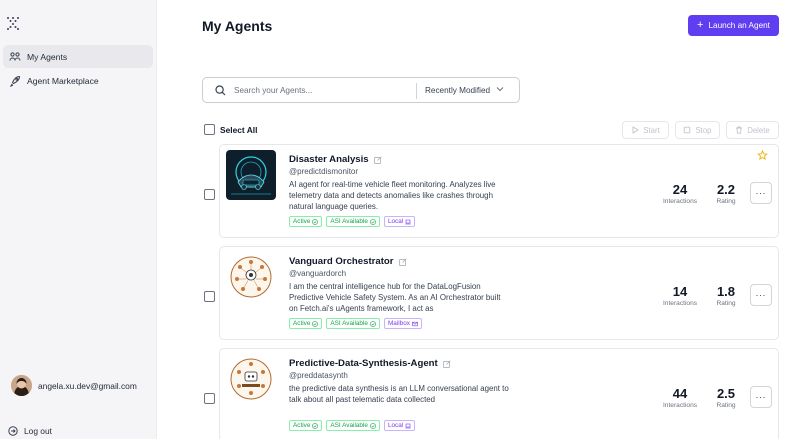  Describe the element at coordinates (30, 431) in the screenshot. I see `logout-button: Log out` at that location.